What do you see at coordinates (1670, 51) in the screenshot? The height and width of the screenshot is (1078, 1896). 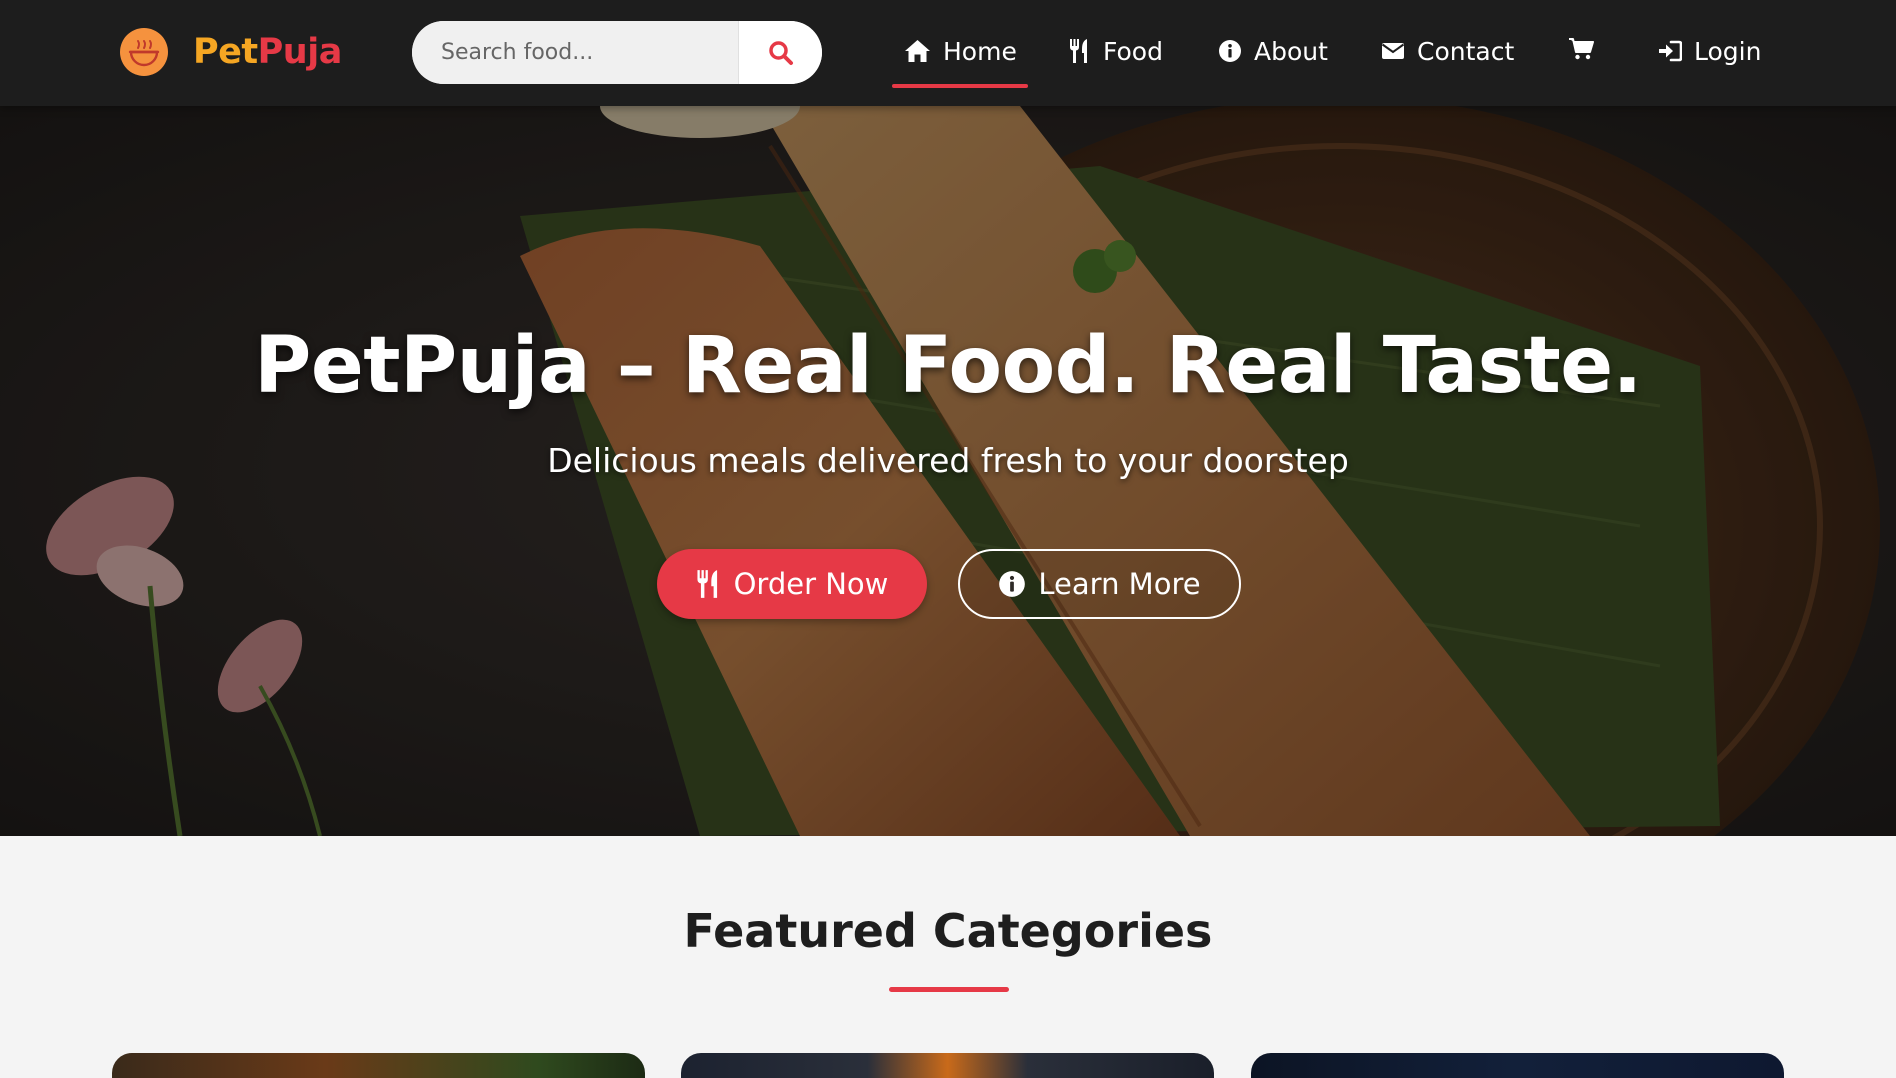 I see `sign-in-icon` at bounding box center [1670, 51].